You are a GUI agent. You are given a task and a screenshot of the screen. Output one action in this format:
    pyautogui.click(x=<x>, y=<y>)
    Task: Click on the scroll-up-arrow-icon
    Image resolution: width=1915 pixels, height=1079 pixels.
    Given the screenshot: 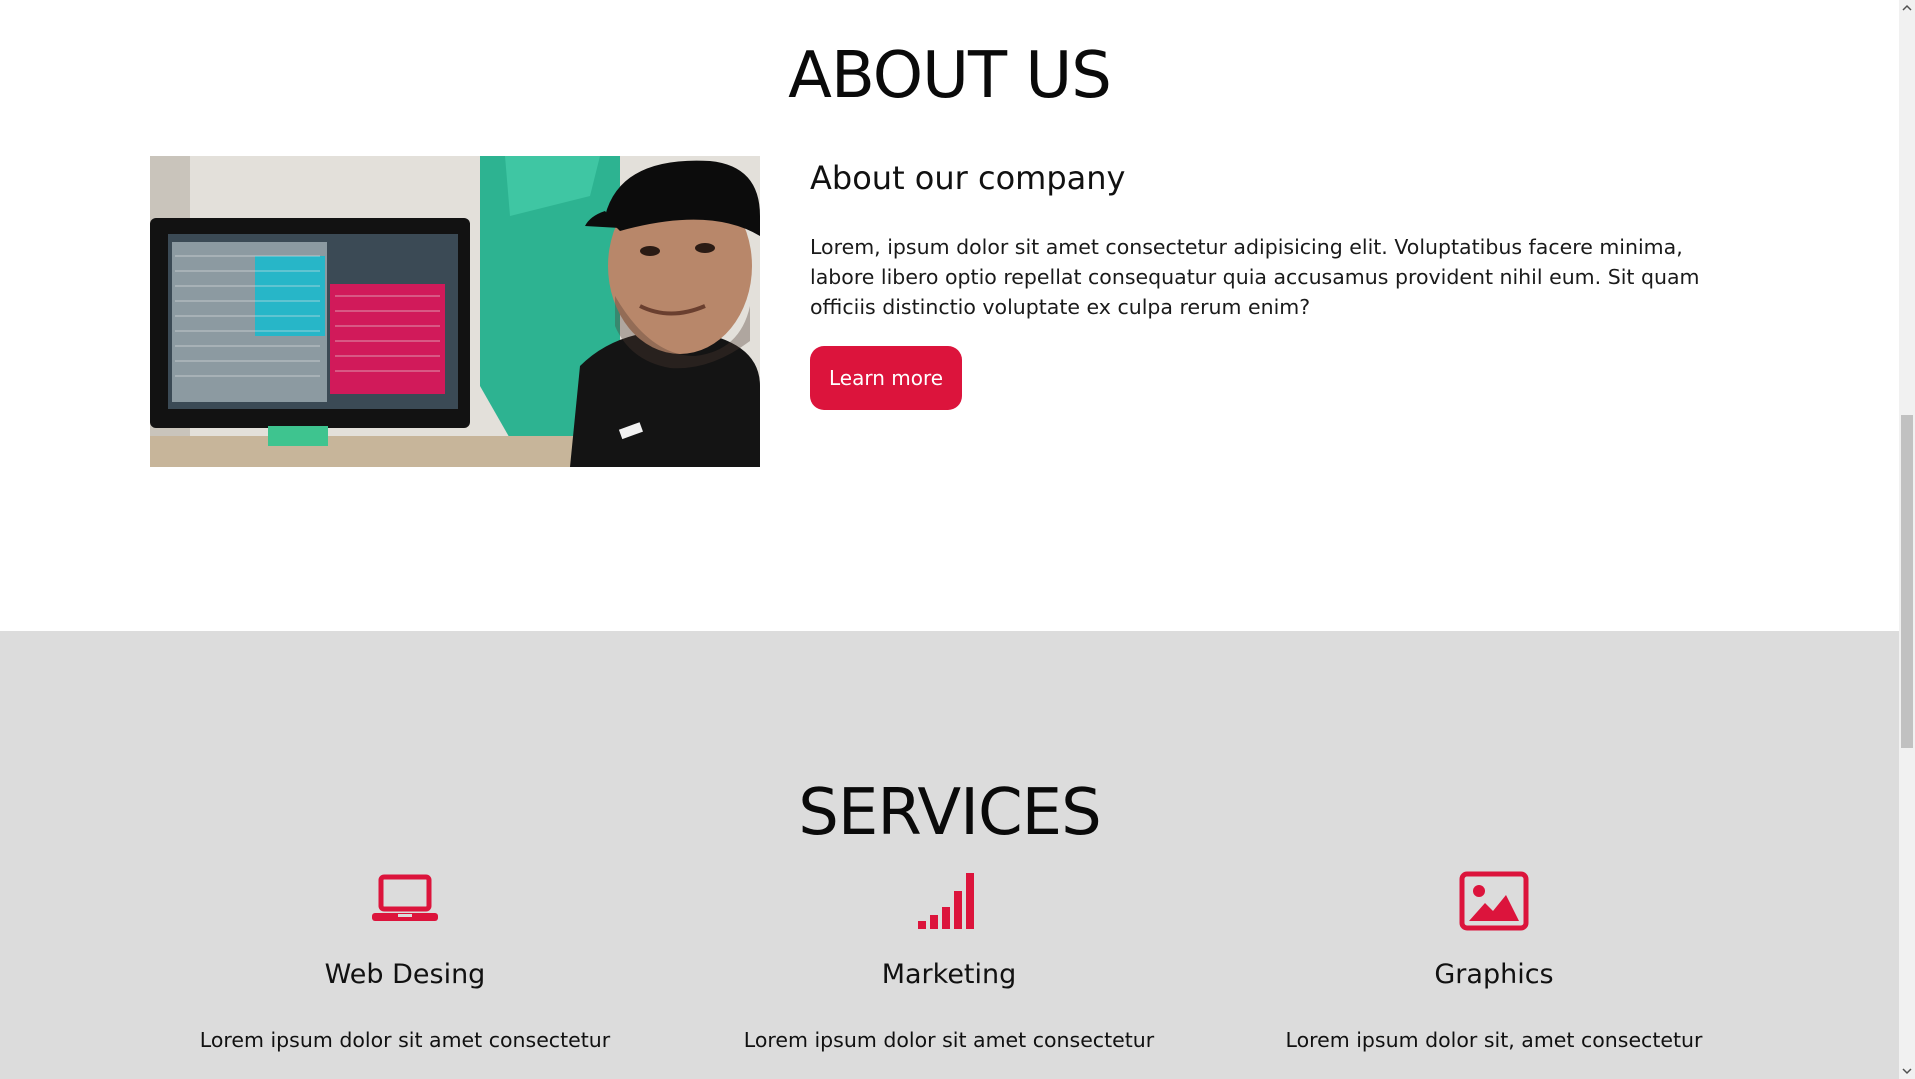 What is the action you would take?
    pyautogui.click(x=1907, y=8)
    